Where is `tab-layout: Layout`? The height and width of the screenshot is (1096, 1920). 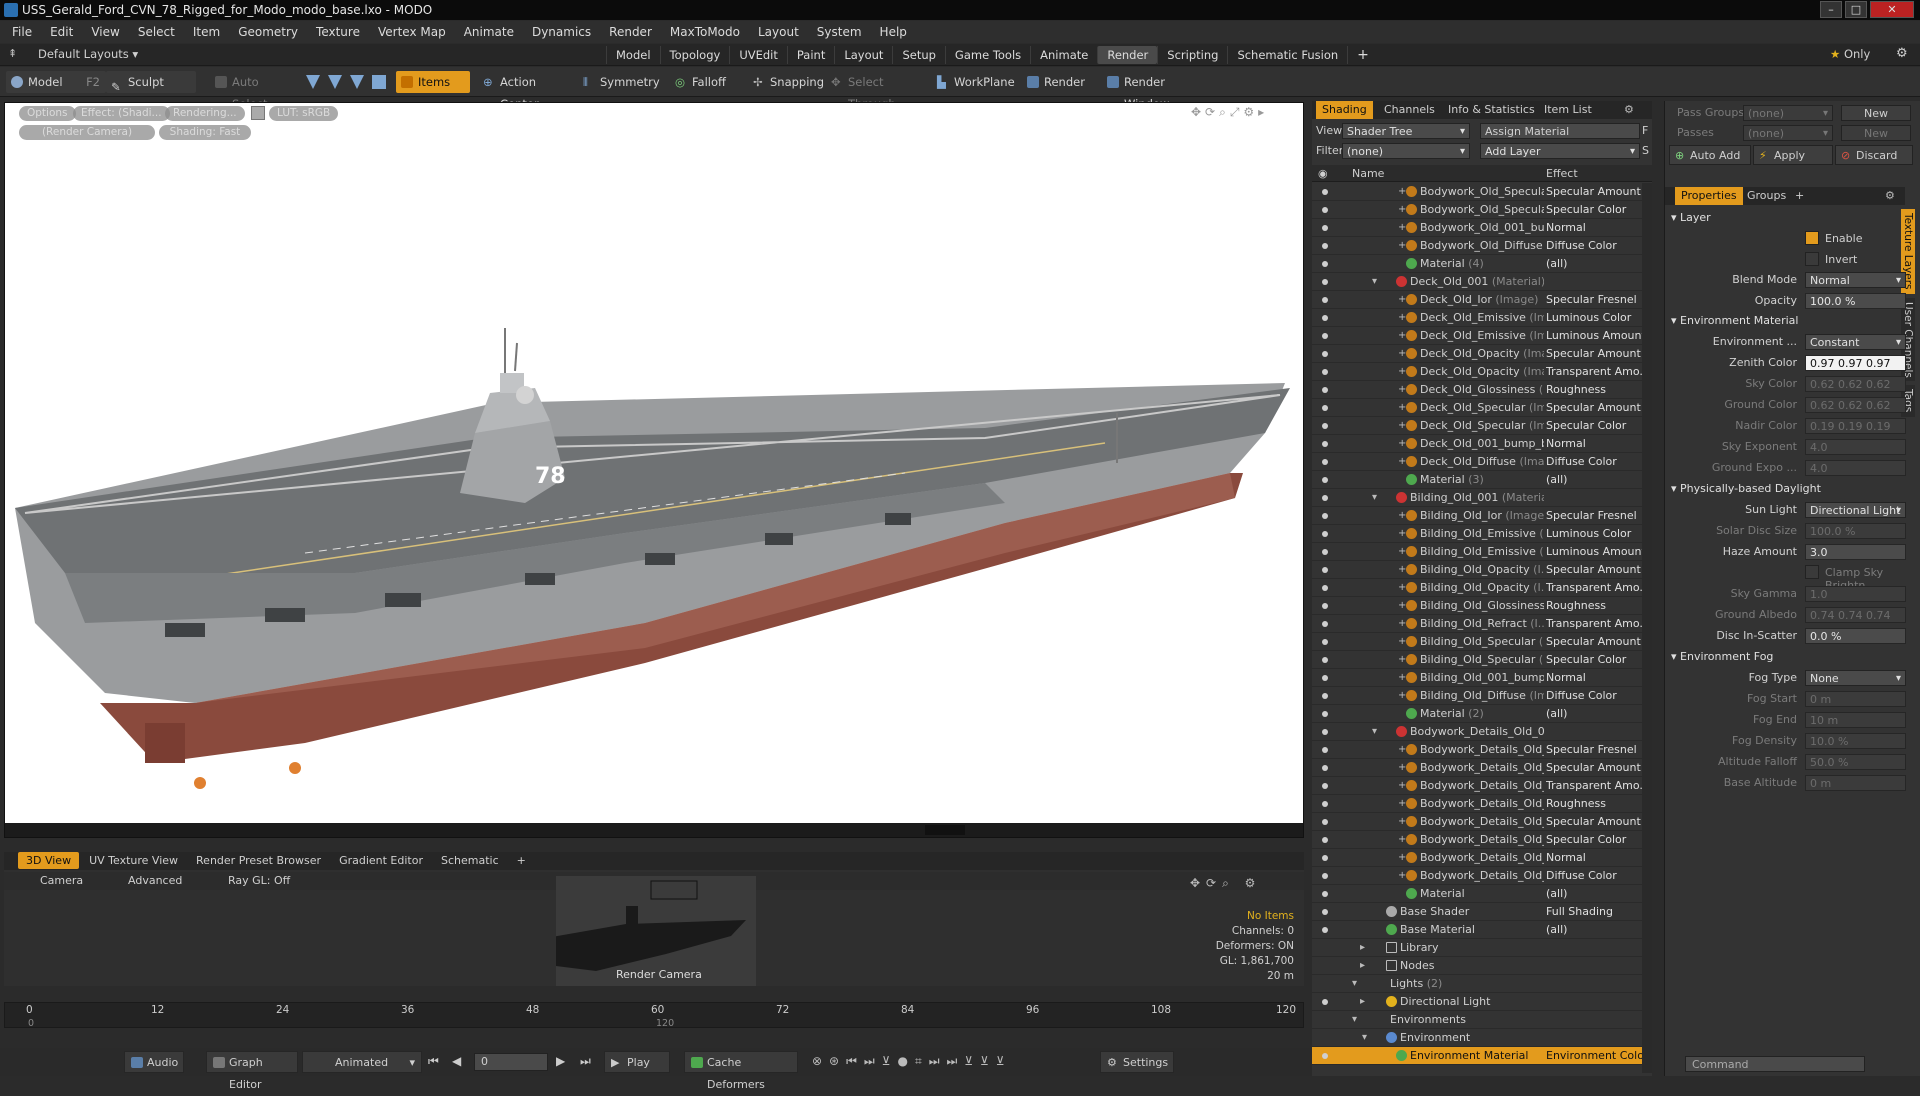
tab-layout: Layout is located at coordinates (863, 55).